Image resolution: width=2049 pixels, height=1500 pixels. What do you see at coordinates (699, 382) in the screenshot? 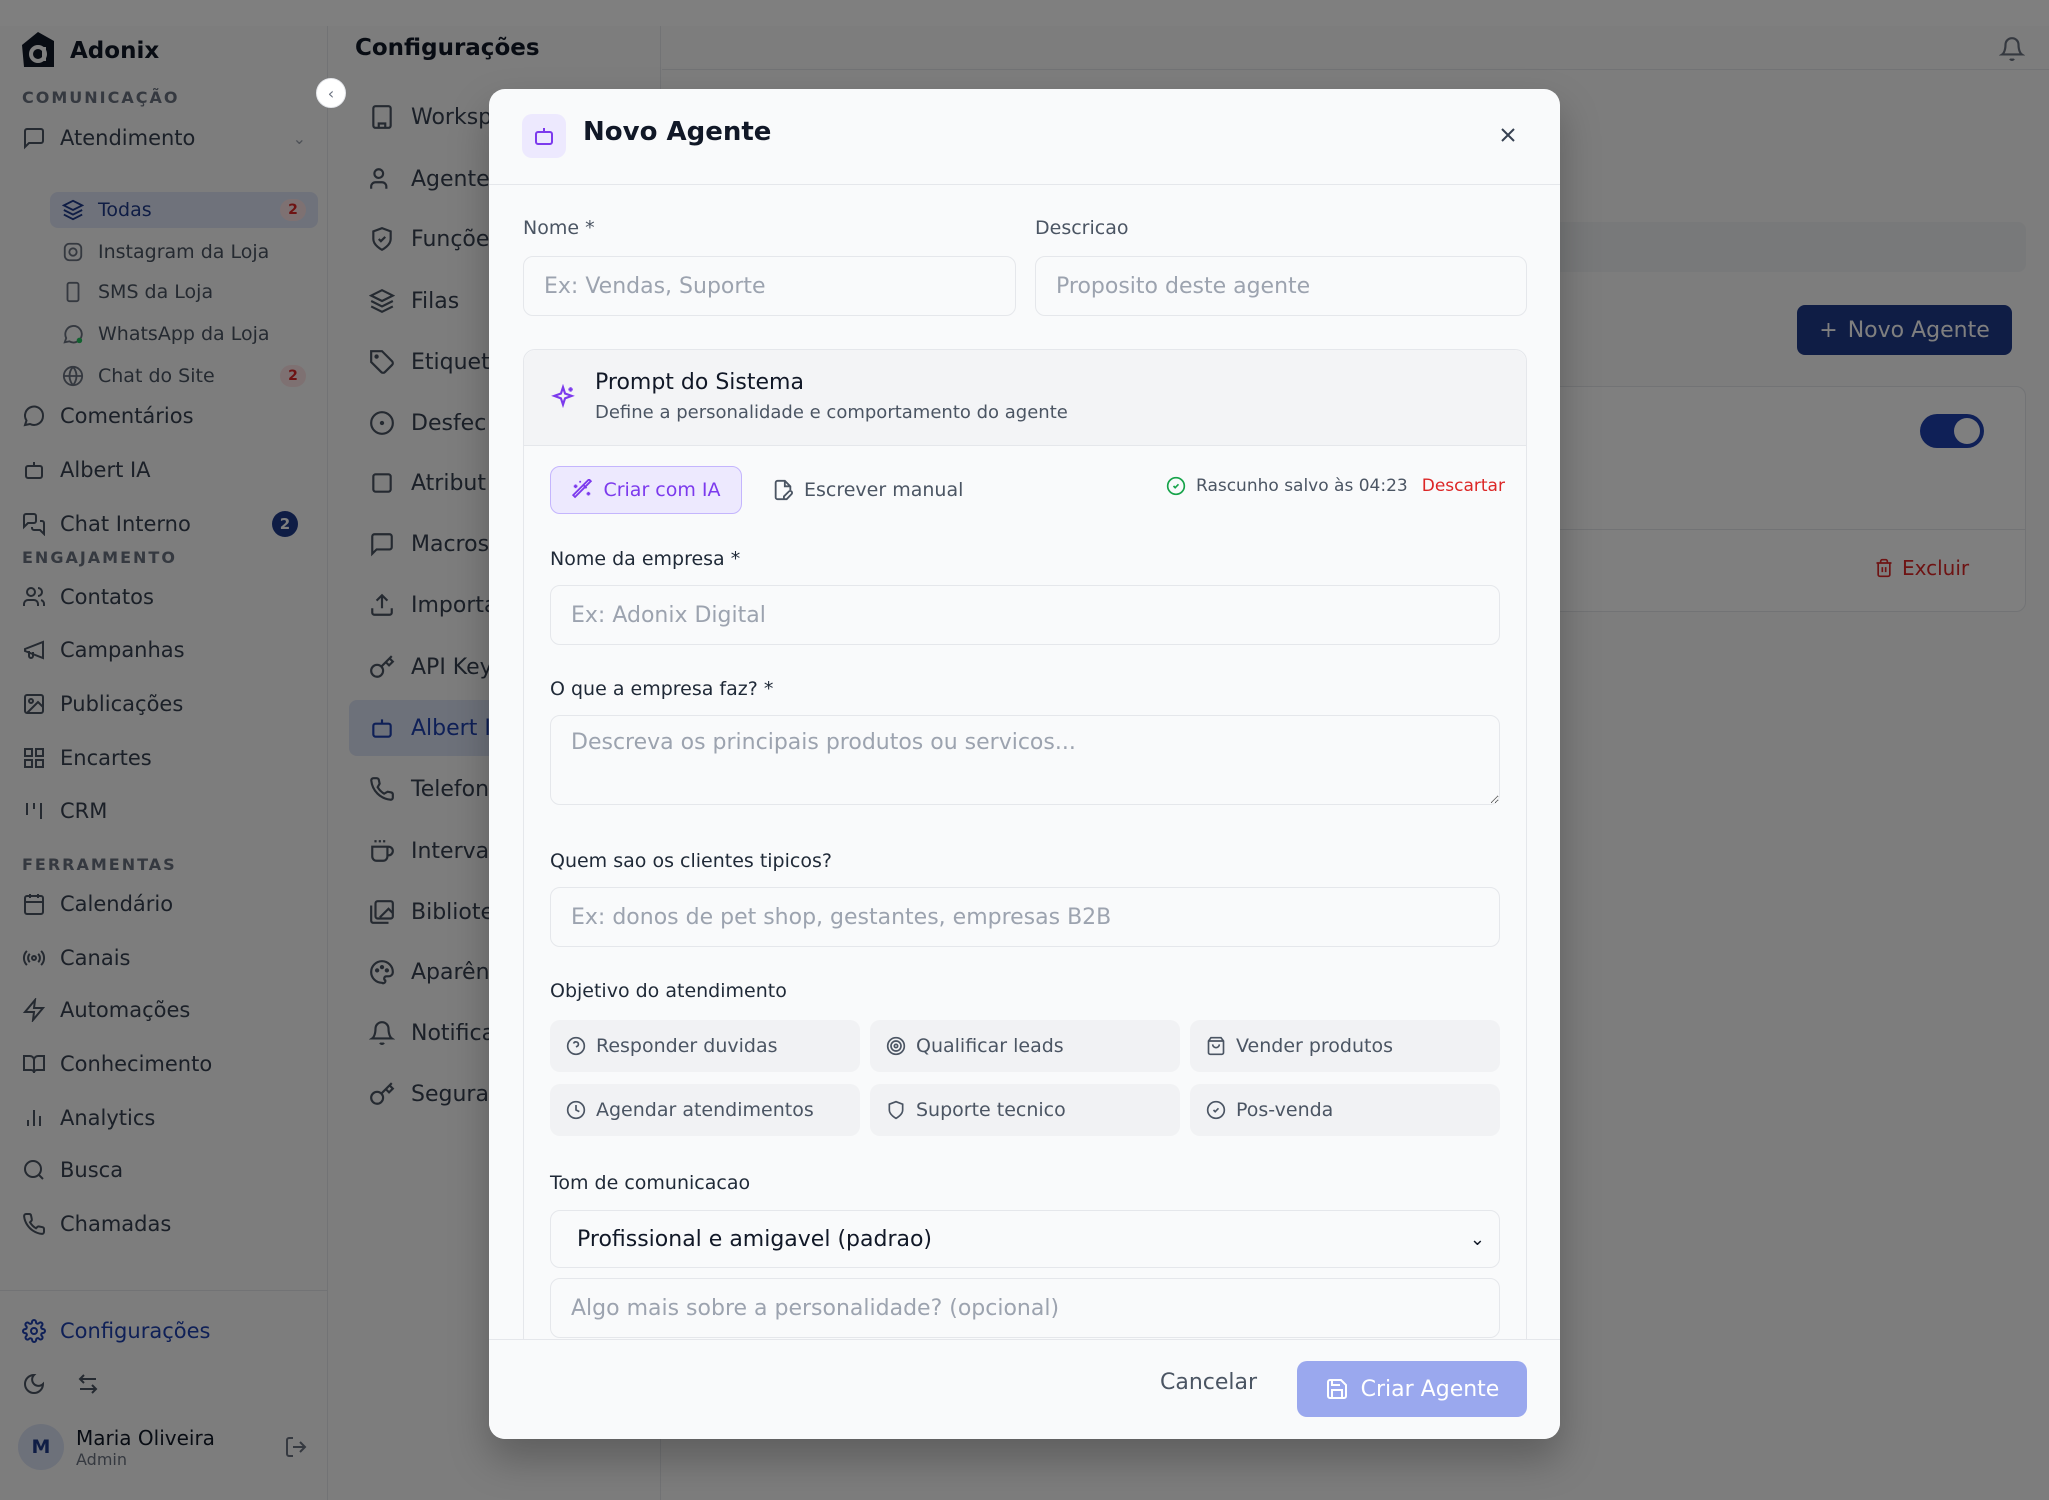
I see `prompt-title: Prompt do Sistema` at bounding box center [699, 382].